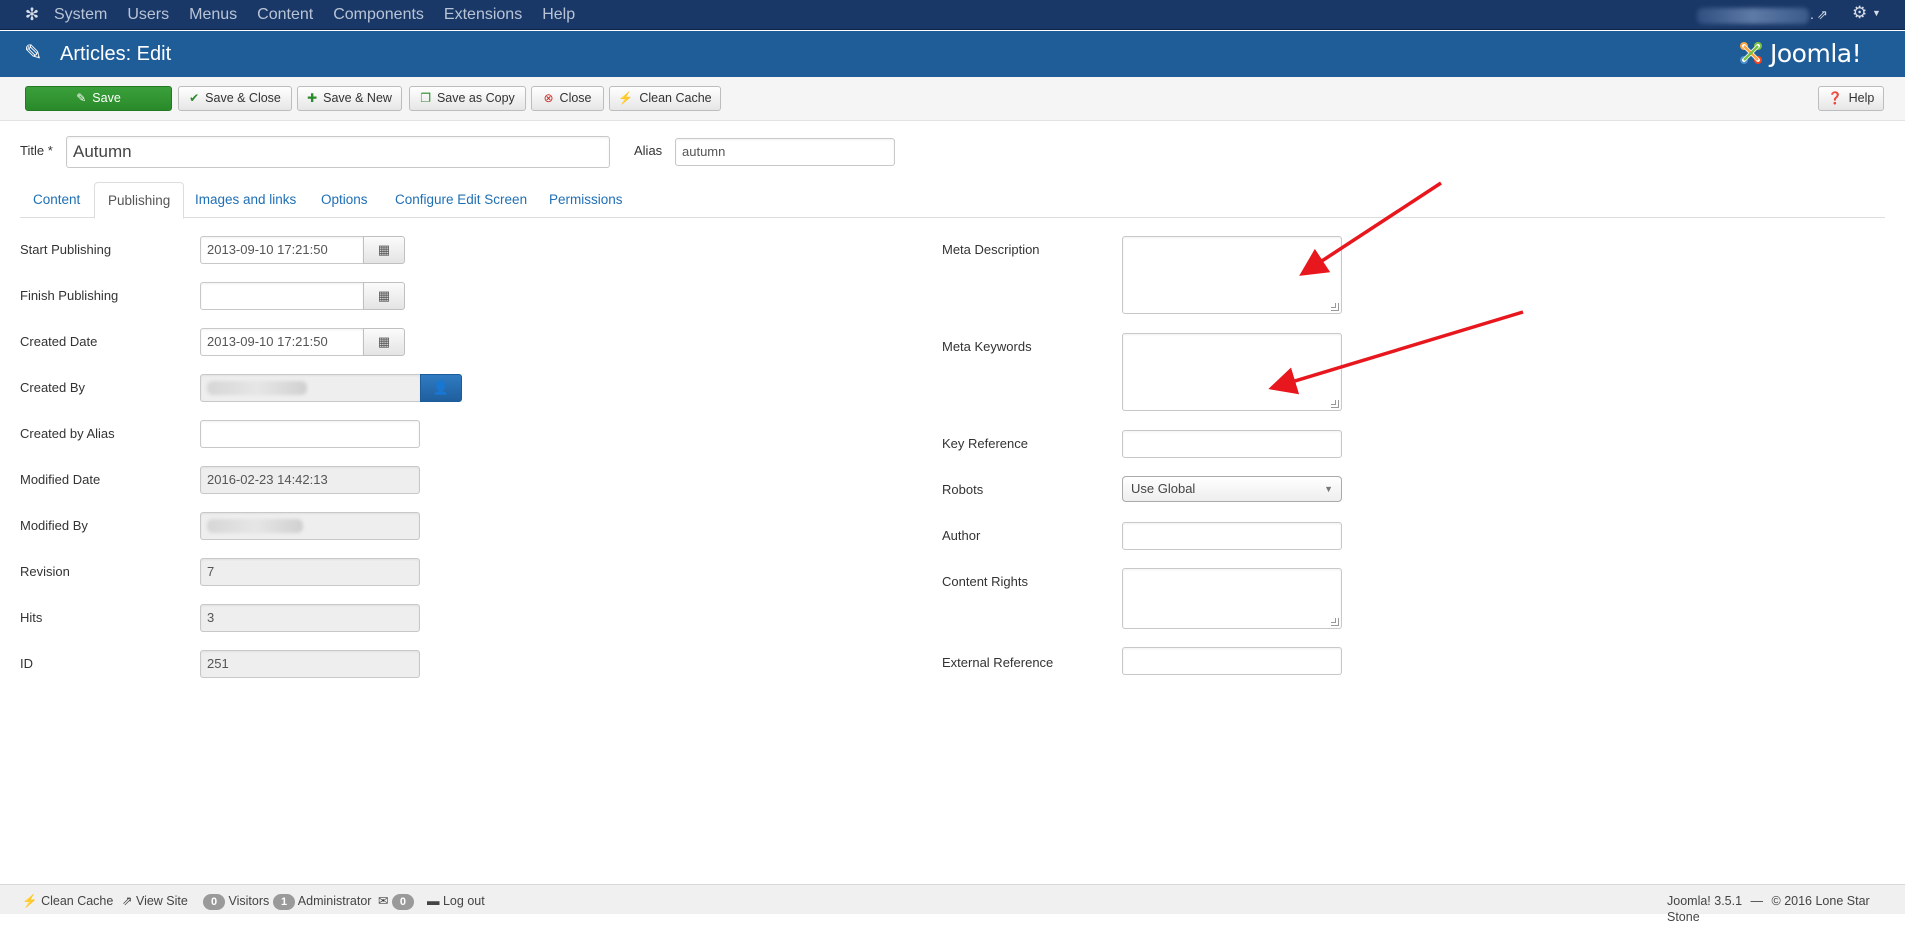 This screenshot has width=1905, height=925. What do you see at coordinates (383, 901) in the screenshot?
I see `envelope-icon: ✉` at bounding box center [383, 901].